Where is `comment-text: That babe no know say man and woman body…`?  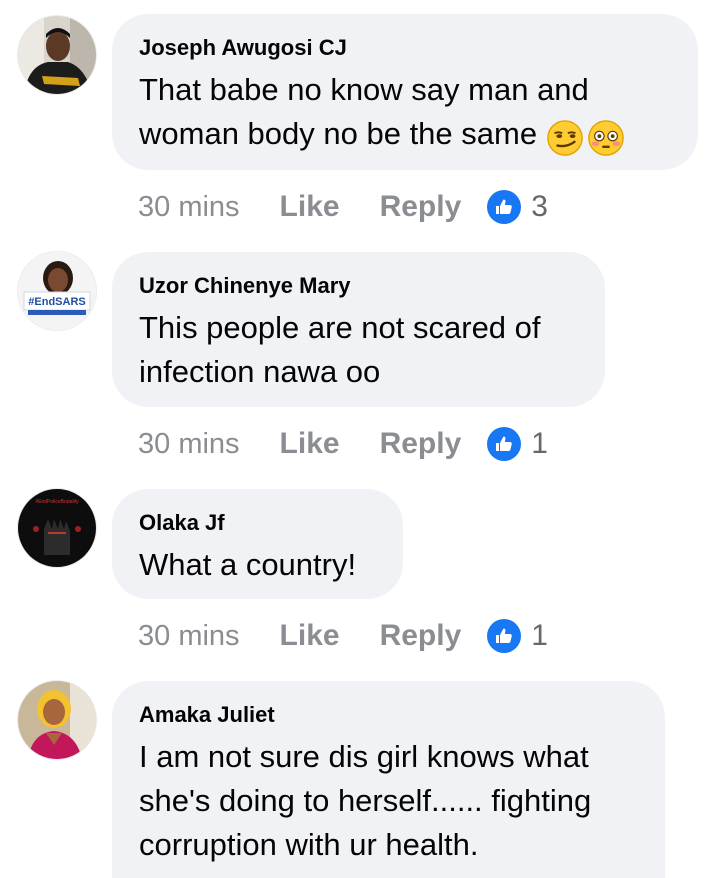
comment-text: That babe no know say man and woman body… is located at coordinates (404, 115).